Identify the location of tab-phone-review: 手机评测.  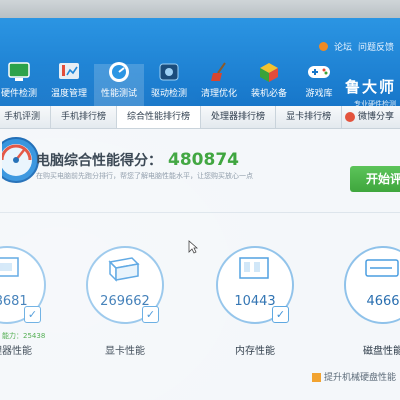
(26, 117).